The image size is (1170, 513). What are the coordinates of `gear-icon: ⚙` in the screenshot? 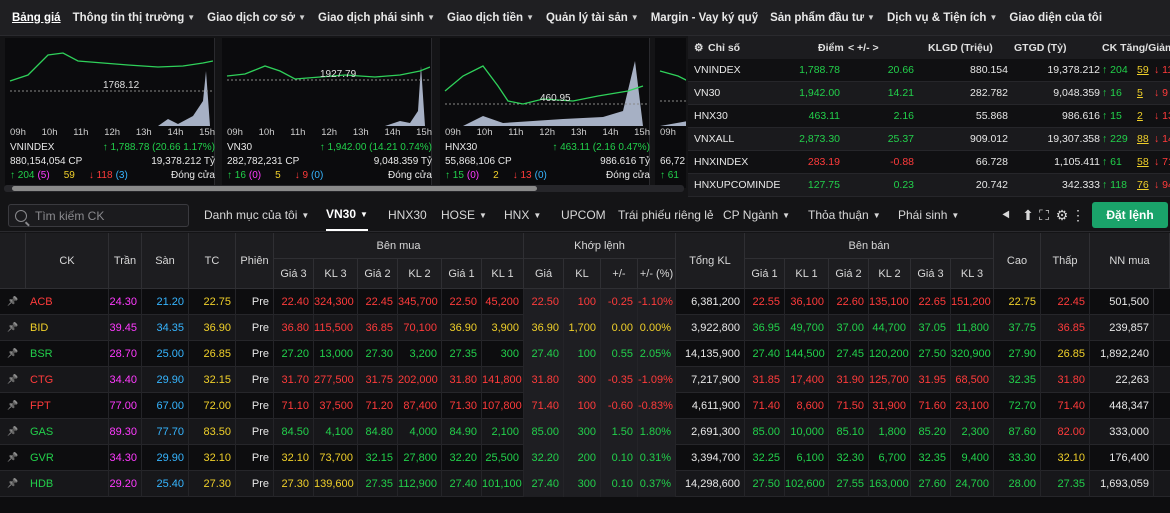 It's located at (698, 48).